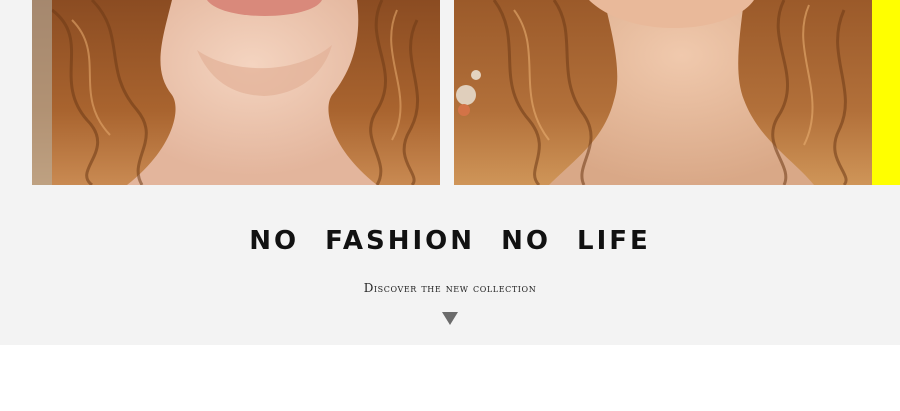 The height and width of the screenshot is (411, 900). What do you see at coordinates (450, 241) in the screenshot?
I see `hero-headline: NO FASHION NO LIFE` at bounding box center [450, 241].